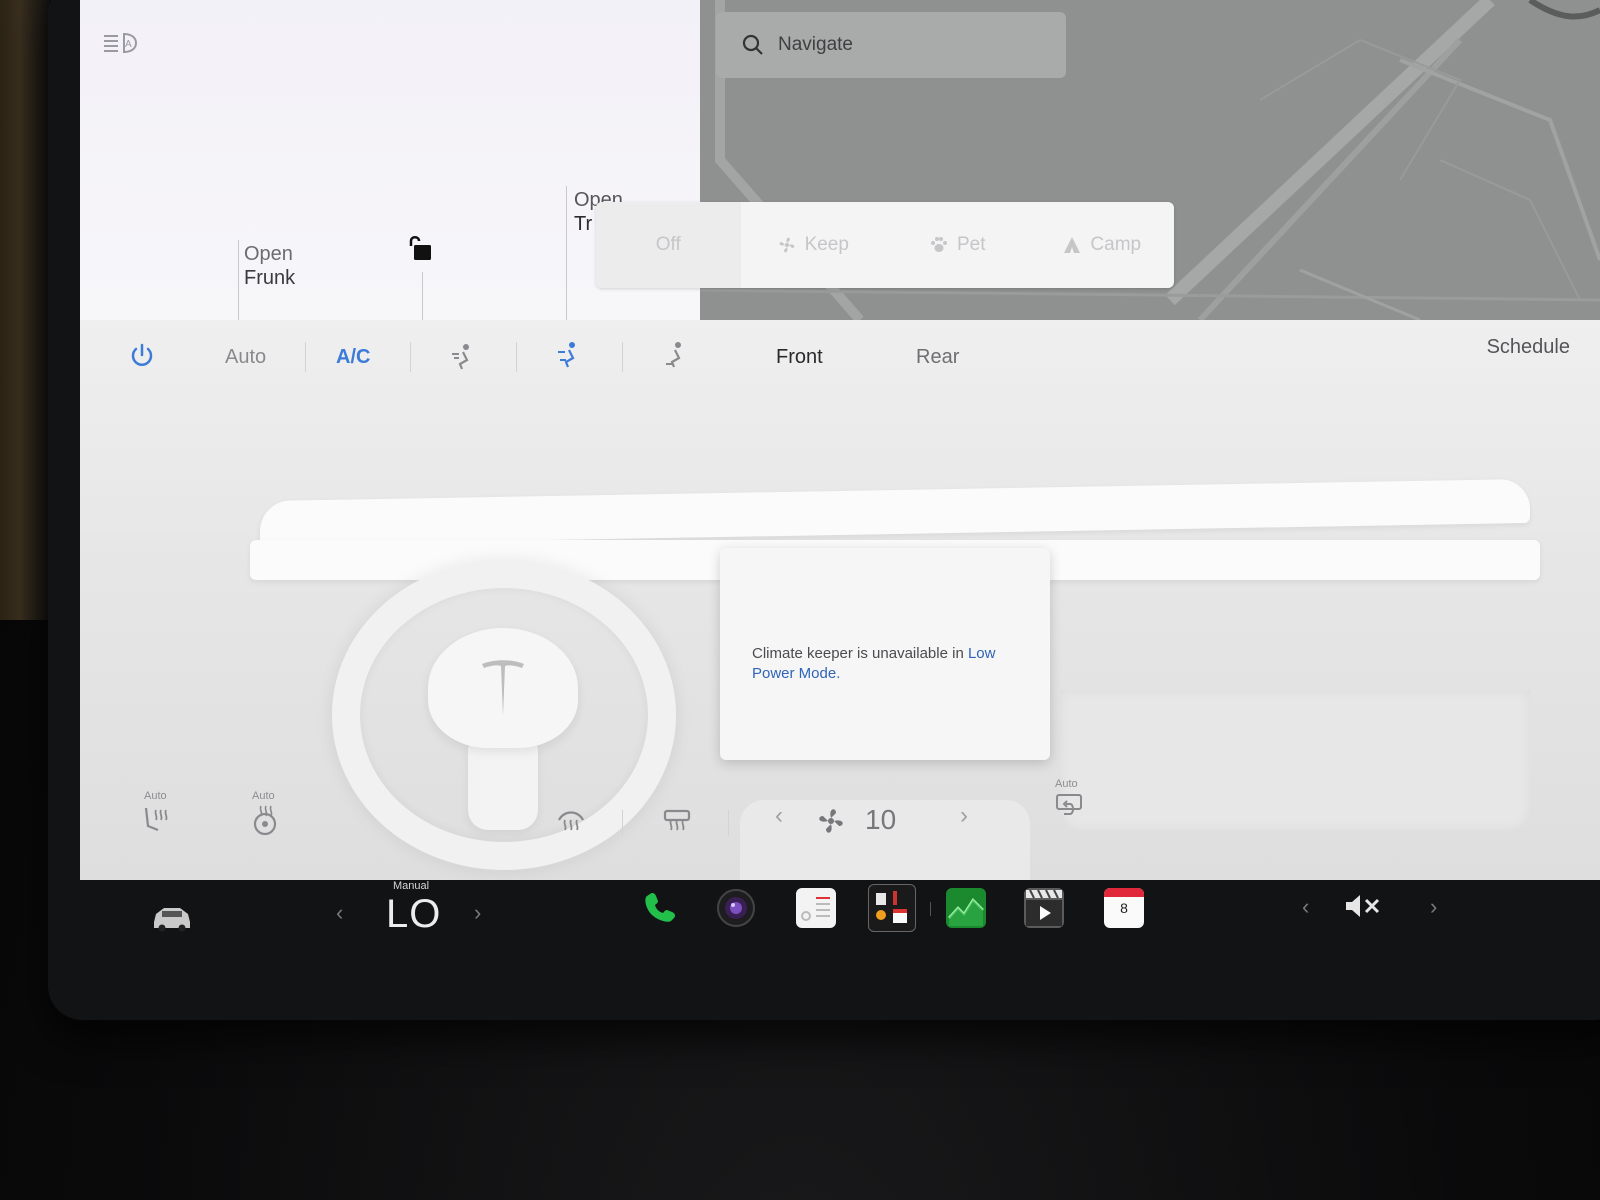 The image size is (1600, 1200). What do you see at coordinates (1295, 760) in the screenshot?
I see `dashboard-glovebox` at bounding box center [1295, 760].